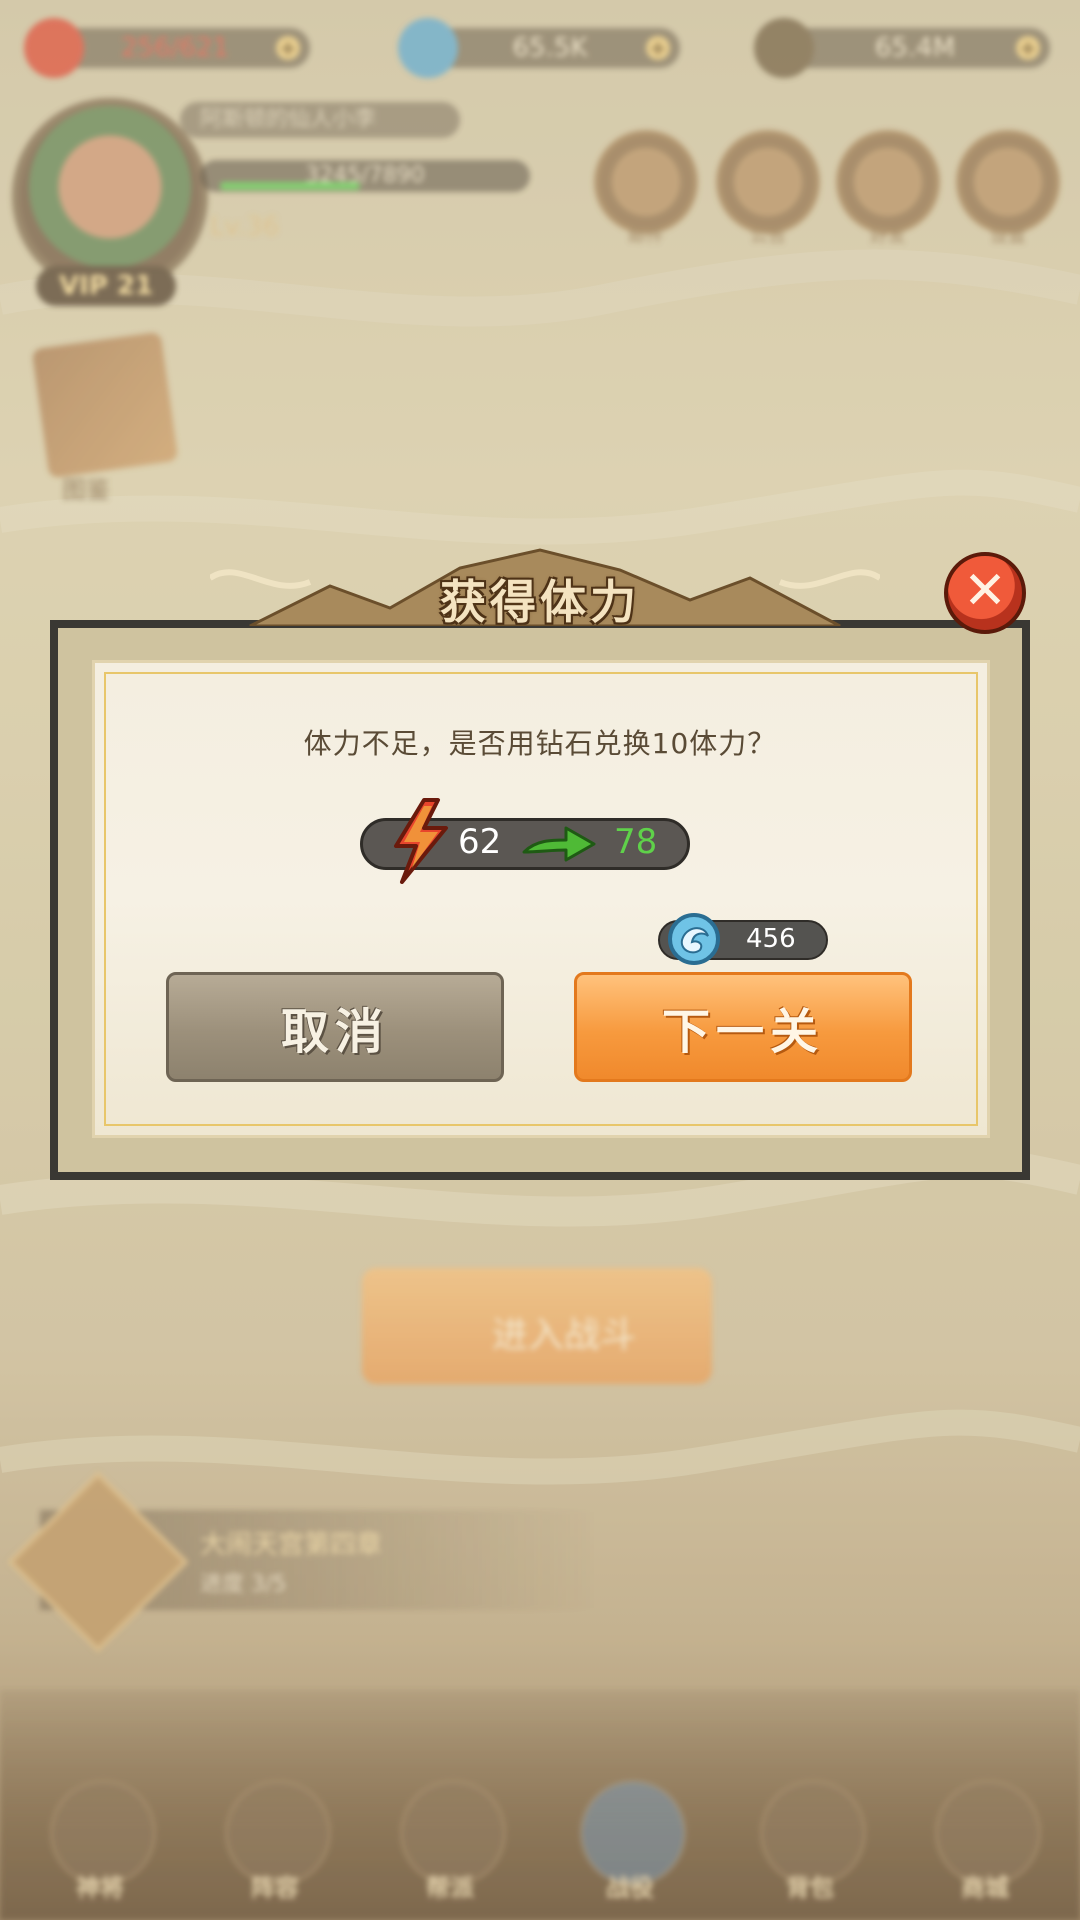 The width and height of the screenshot is (1080, 1920). Describe the element at coordinates (480, 842) in the screenshot. I see `stamina-from-value: 62` at that location.